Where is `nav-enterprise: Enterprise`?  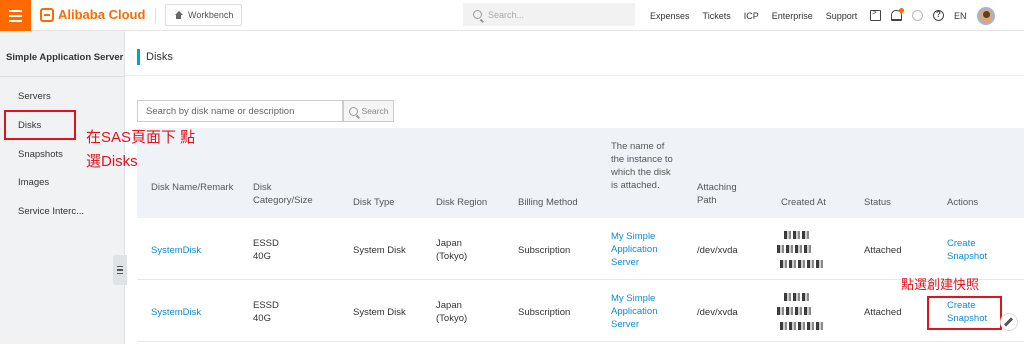
nav-enterprise: Enterprise is located at coordinates (792, 16).